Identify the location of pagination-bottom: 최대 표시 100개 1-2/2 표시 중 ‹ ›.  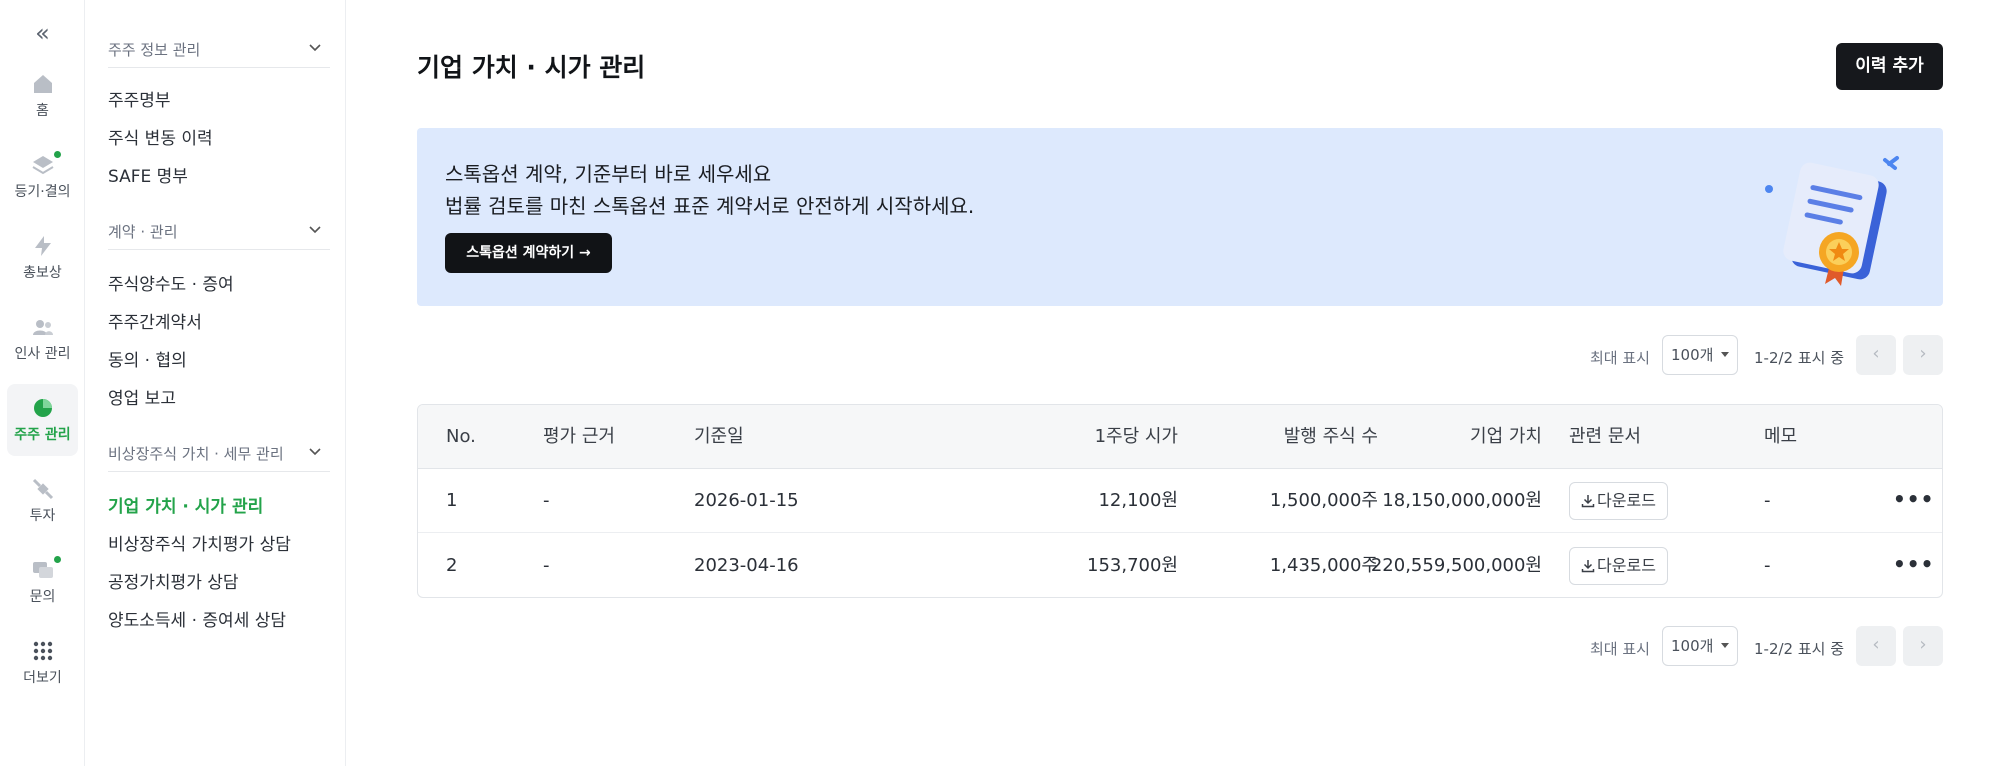
(1761, 647).